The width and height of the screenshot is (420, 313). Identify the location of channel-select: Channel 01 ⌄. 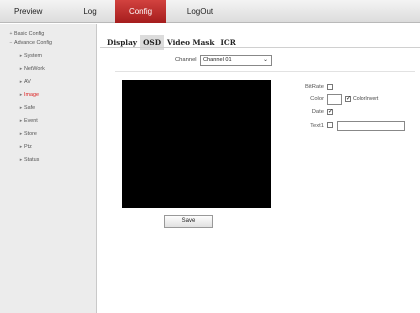
(236, 60).